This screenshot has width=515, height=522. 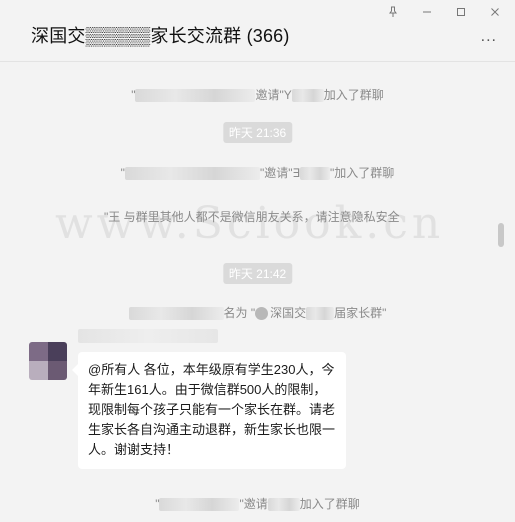 What do you see at coordinates (288, 313) in the screenshot?
I see `rename-badge: 深国交` at bounding box center [288, 313].